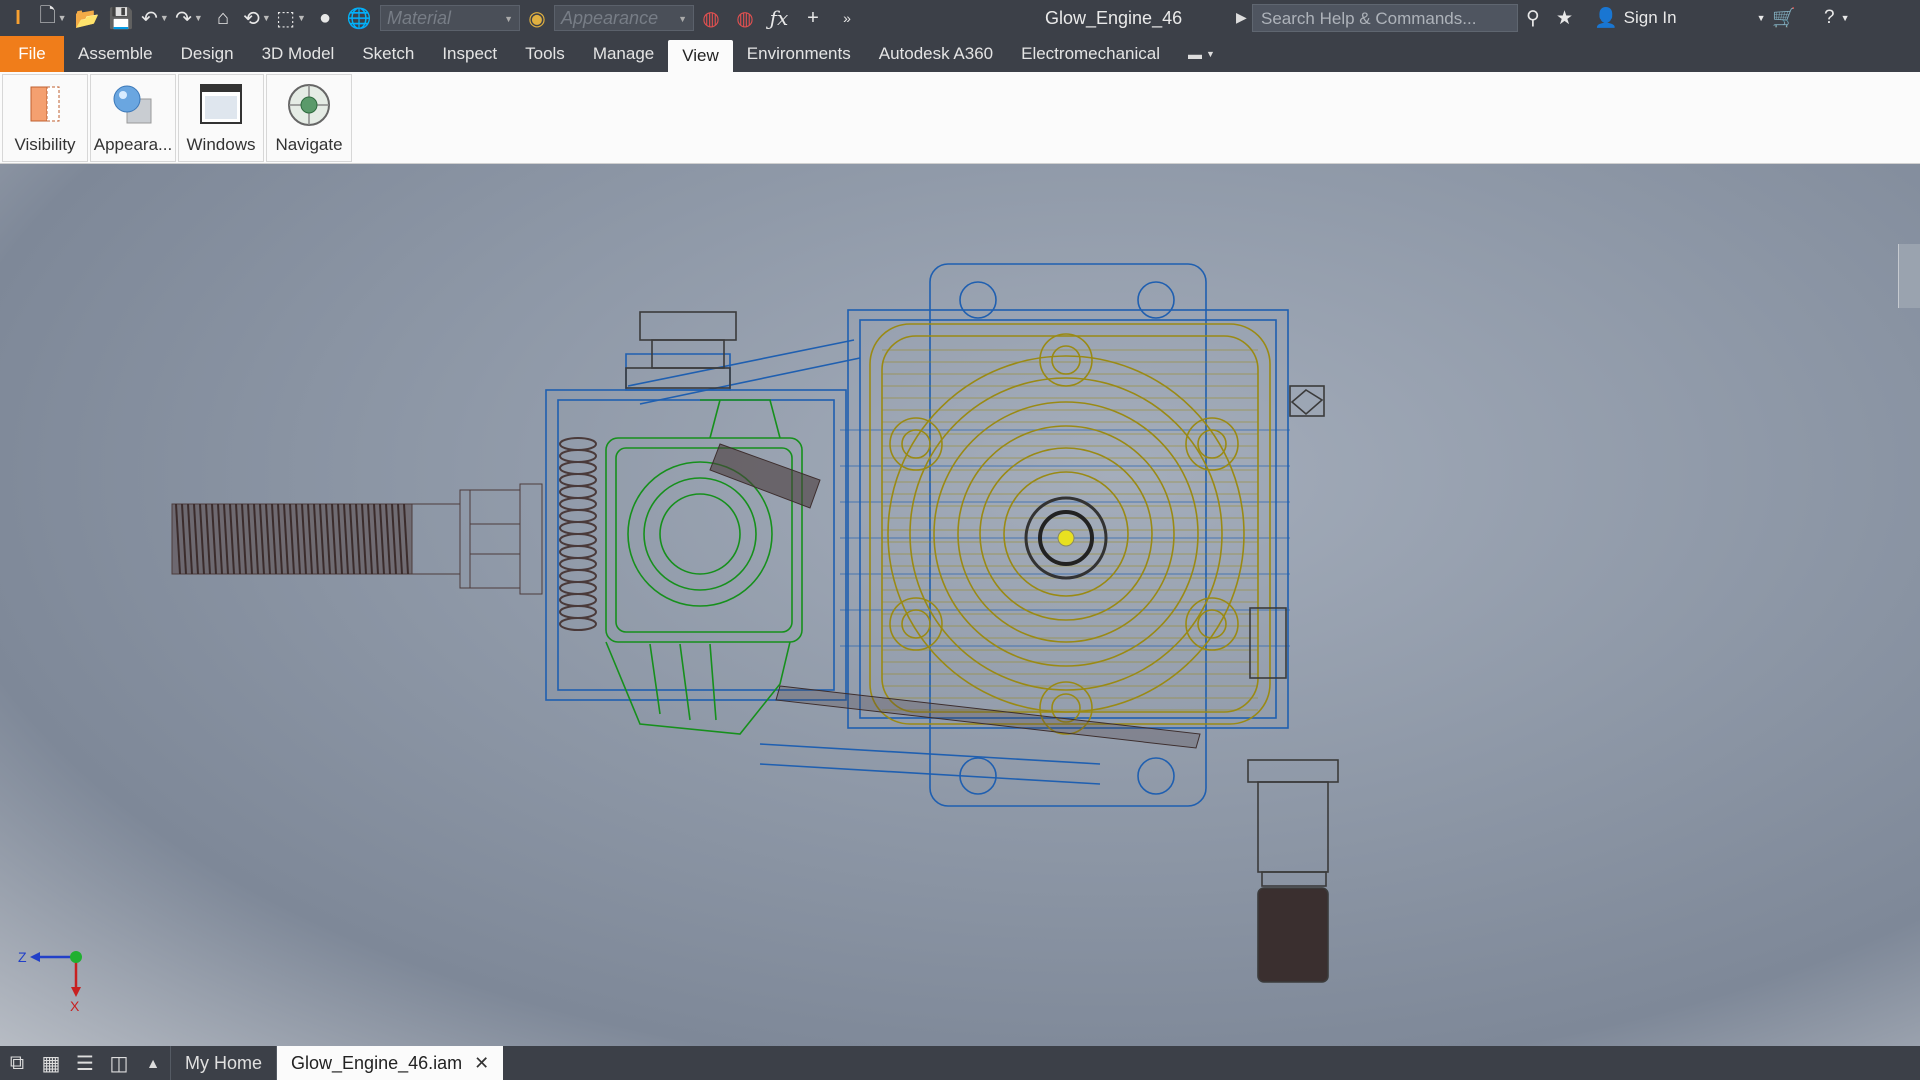 This screenshot has height=1080, width=1920. What do you see at coordinates (545, 54) in the screenshot?
I see `tab-tools: Tools` at bounding box center [545, 54].